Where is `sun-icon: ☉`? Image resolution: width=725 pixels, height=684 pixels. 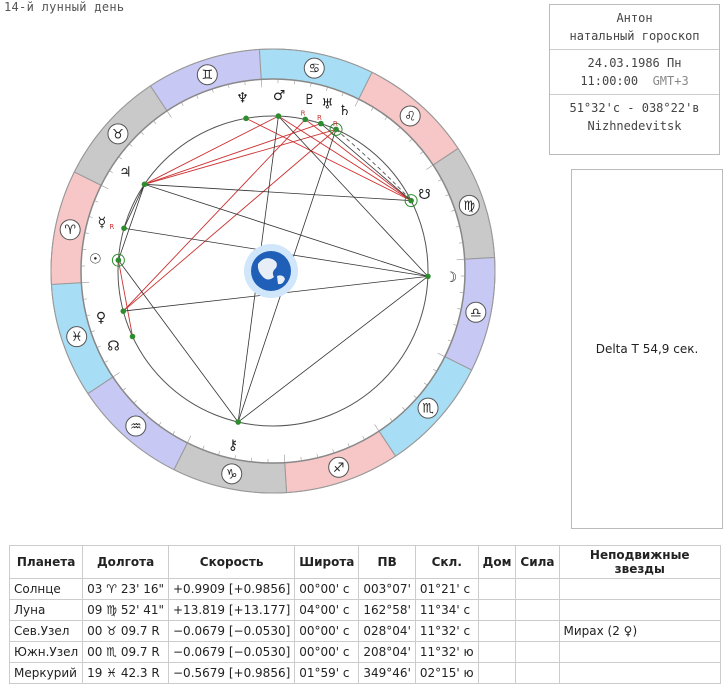 sun-icon: ☉ is located at coordinates (95, 260).